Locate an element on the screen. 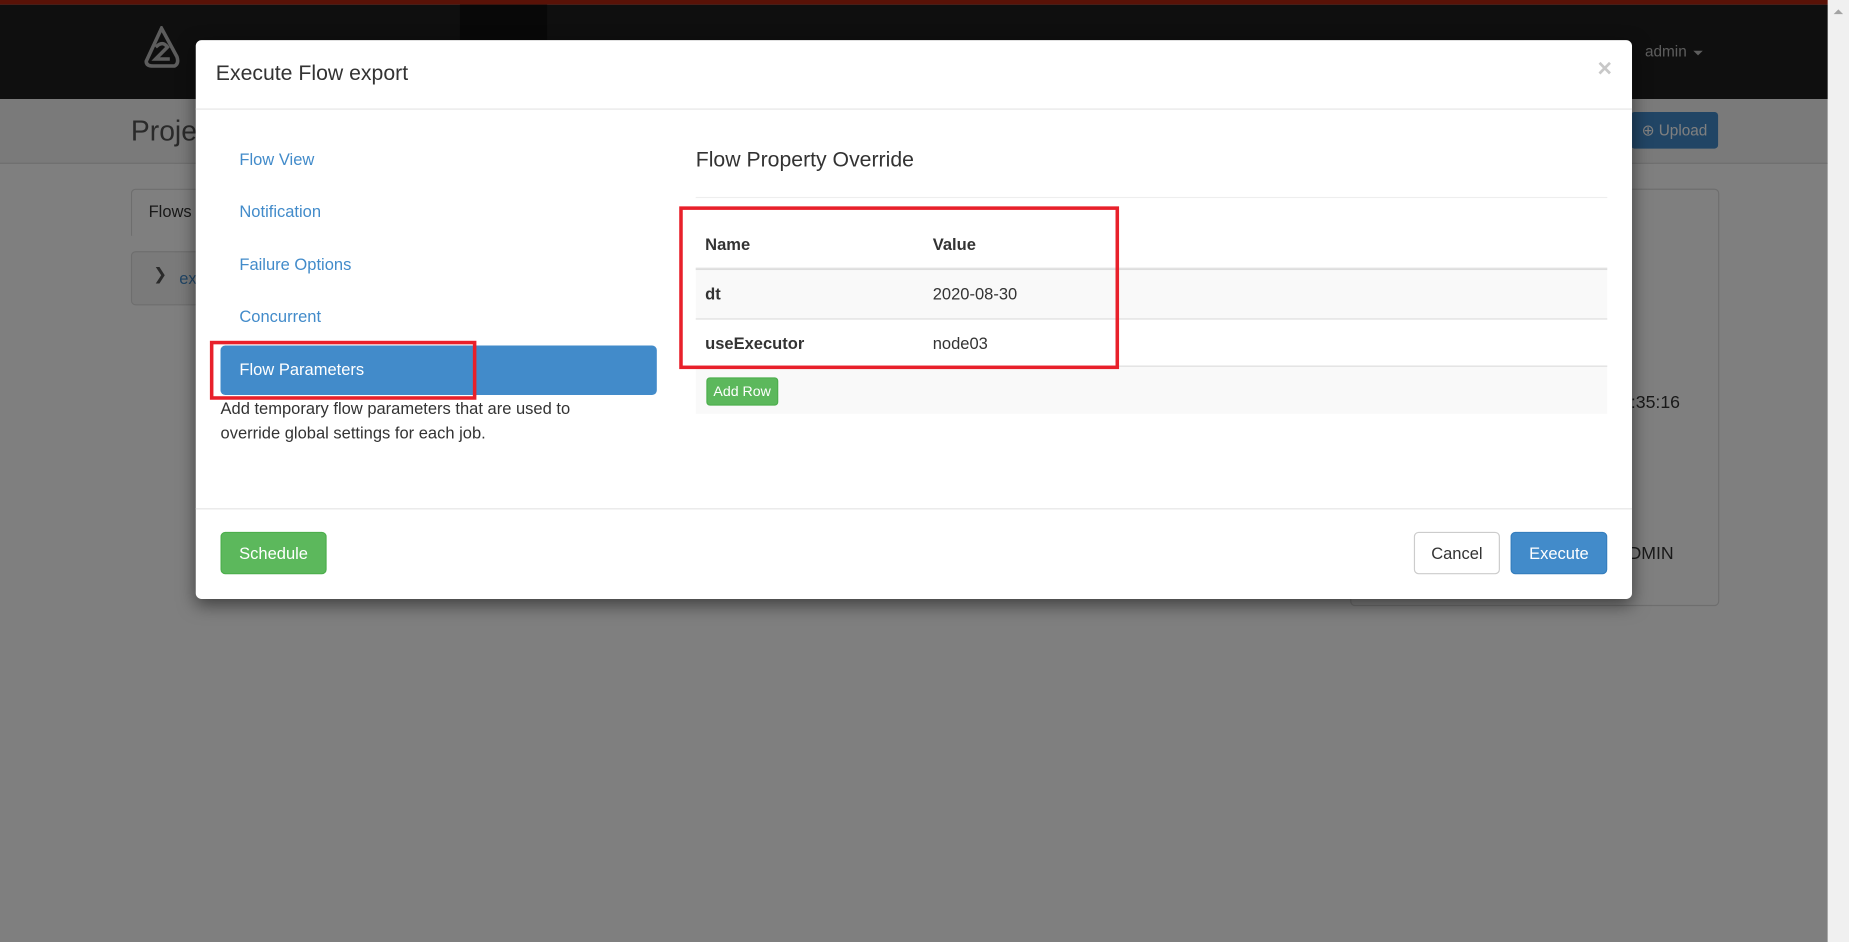 The width and height of the screenshot is (1849, 942). execute-button: Execute is located at coordinates (1559, 553).